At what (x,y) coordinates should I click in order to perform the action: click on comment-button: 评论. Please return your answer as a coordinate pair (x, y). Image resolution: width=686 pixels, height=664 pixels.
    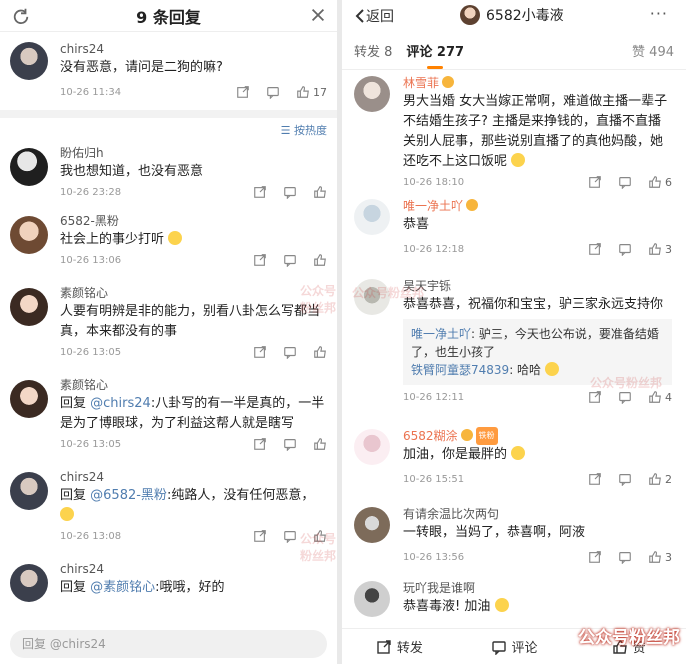
    Looking at the image, I should click on (514, 646).